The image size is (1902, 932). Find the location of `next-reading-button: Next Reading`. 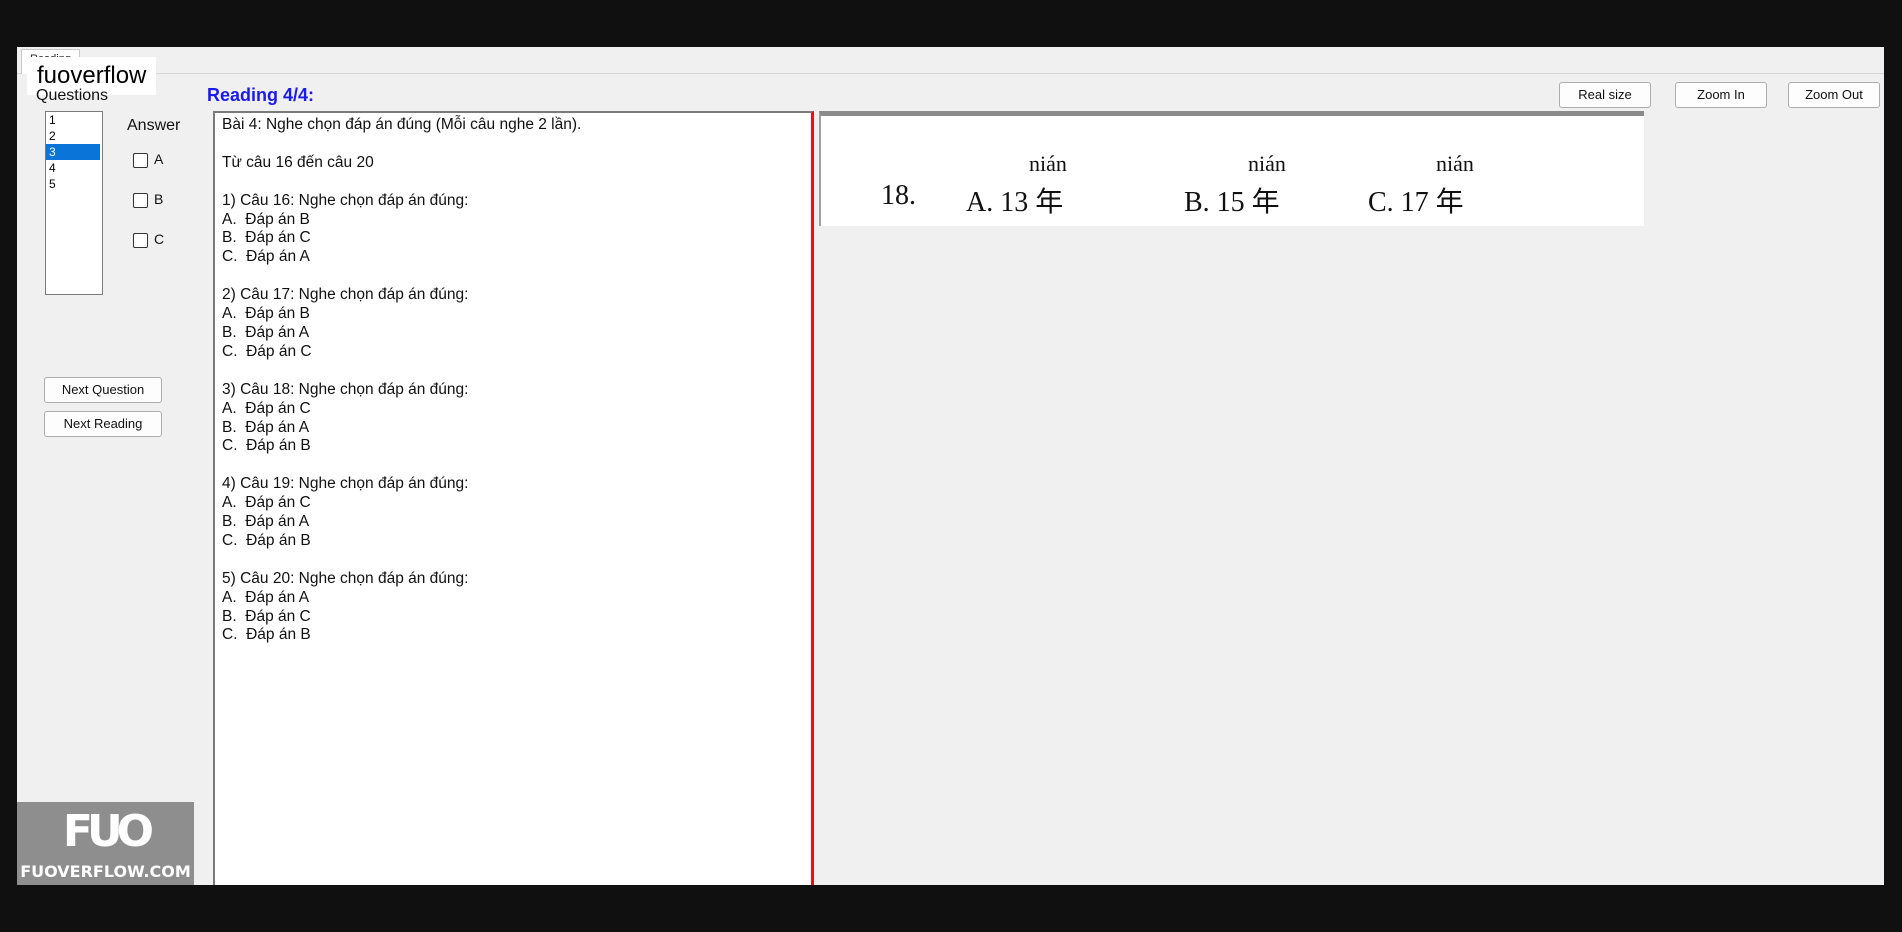

next-reading-button: Next Reading is located at coordinates (103, 424).